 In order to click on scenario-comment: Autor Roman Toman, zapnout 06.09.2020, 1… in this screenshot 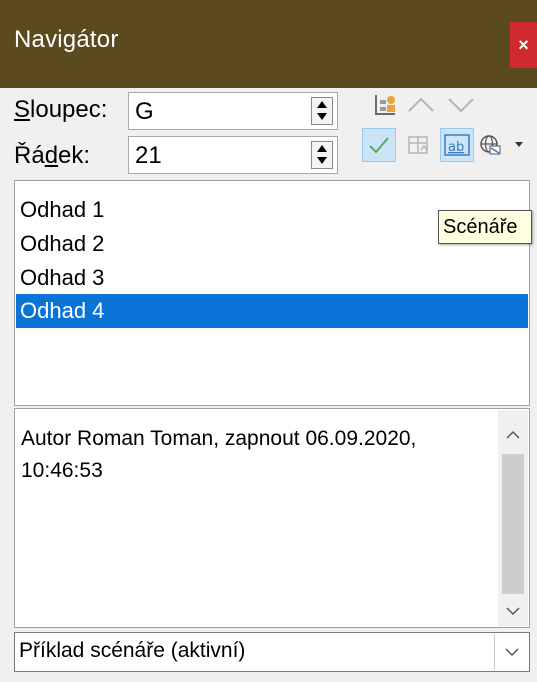, I will do `click(219, 454)`.